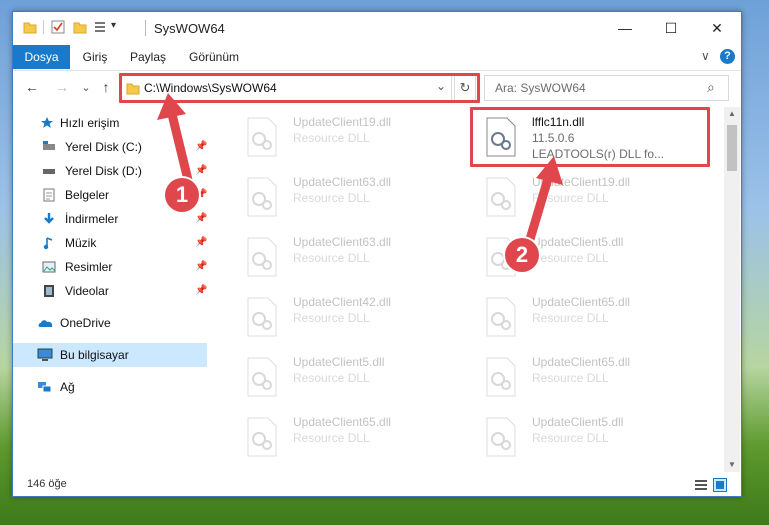 This screenshot has width=769, height=525. I want to click on search-input: Ara: SysWOW64 ⌕, so click(606, 88).